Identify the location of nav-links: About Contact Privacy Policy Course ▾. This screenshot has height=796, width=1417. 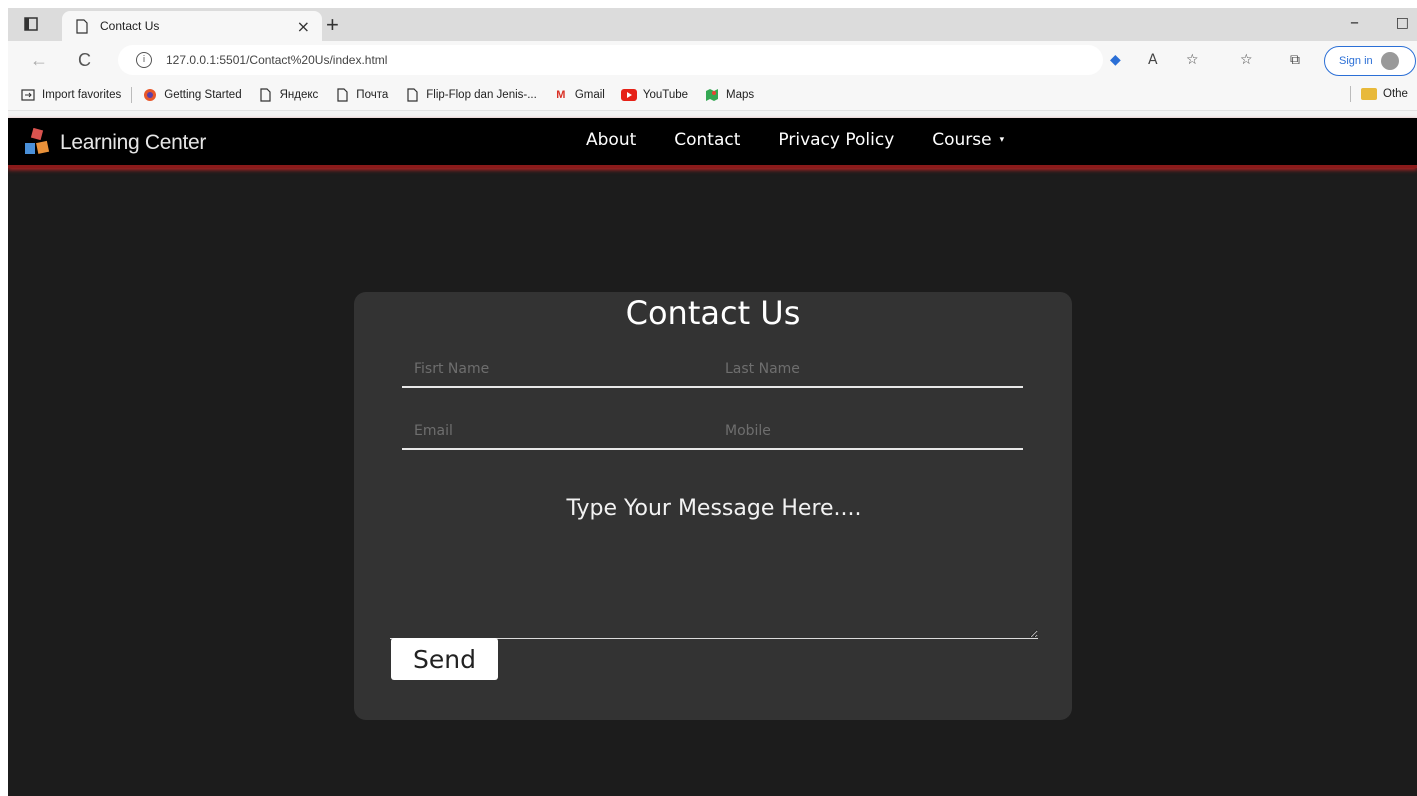
(814, 140).